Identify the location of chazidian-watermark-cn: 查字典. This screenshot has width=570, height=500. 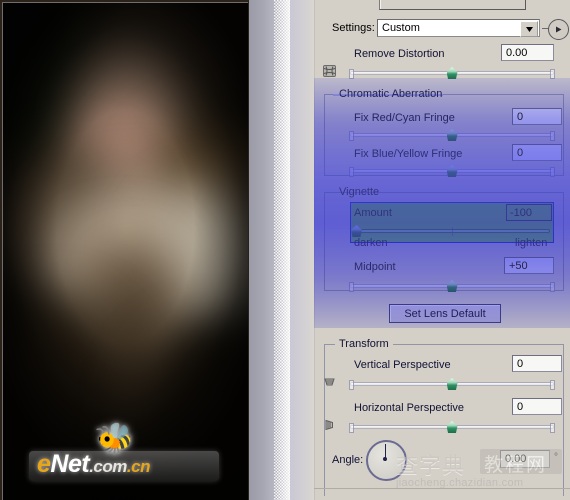
(431, 466).